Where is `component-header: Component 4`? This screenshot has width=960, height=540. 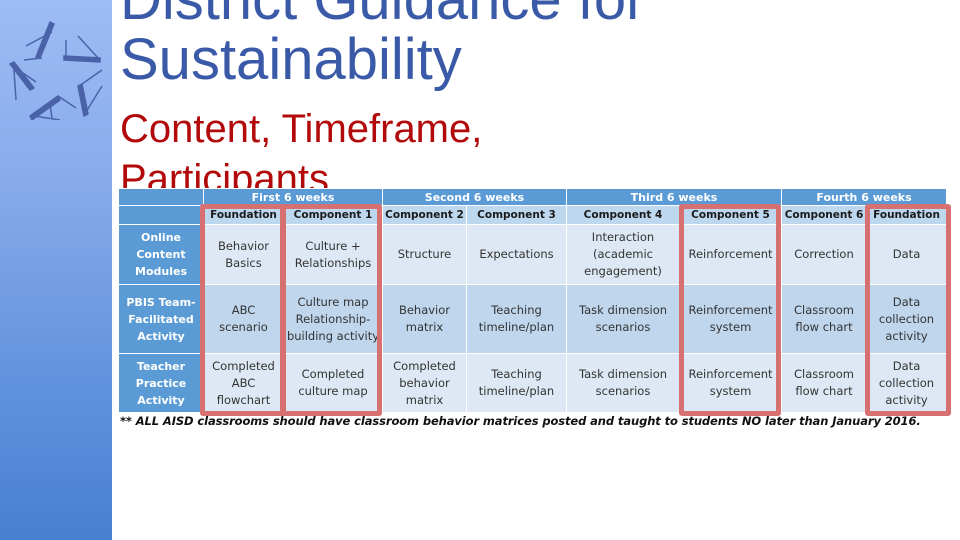
component-header: Component 4 is located at coordinates (623, 215).